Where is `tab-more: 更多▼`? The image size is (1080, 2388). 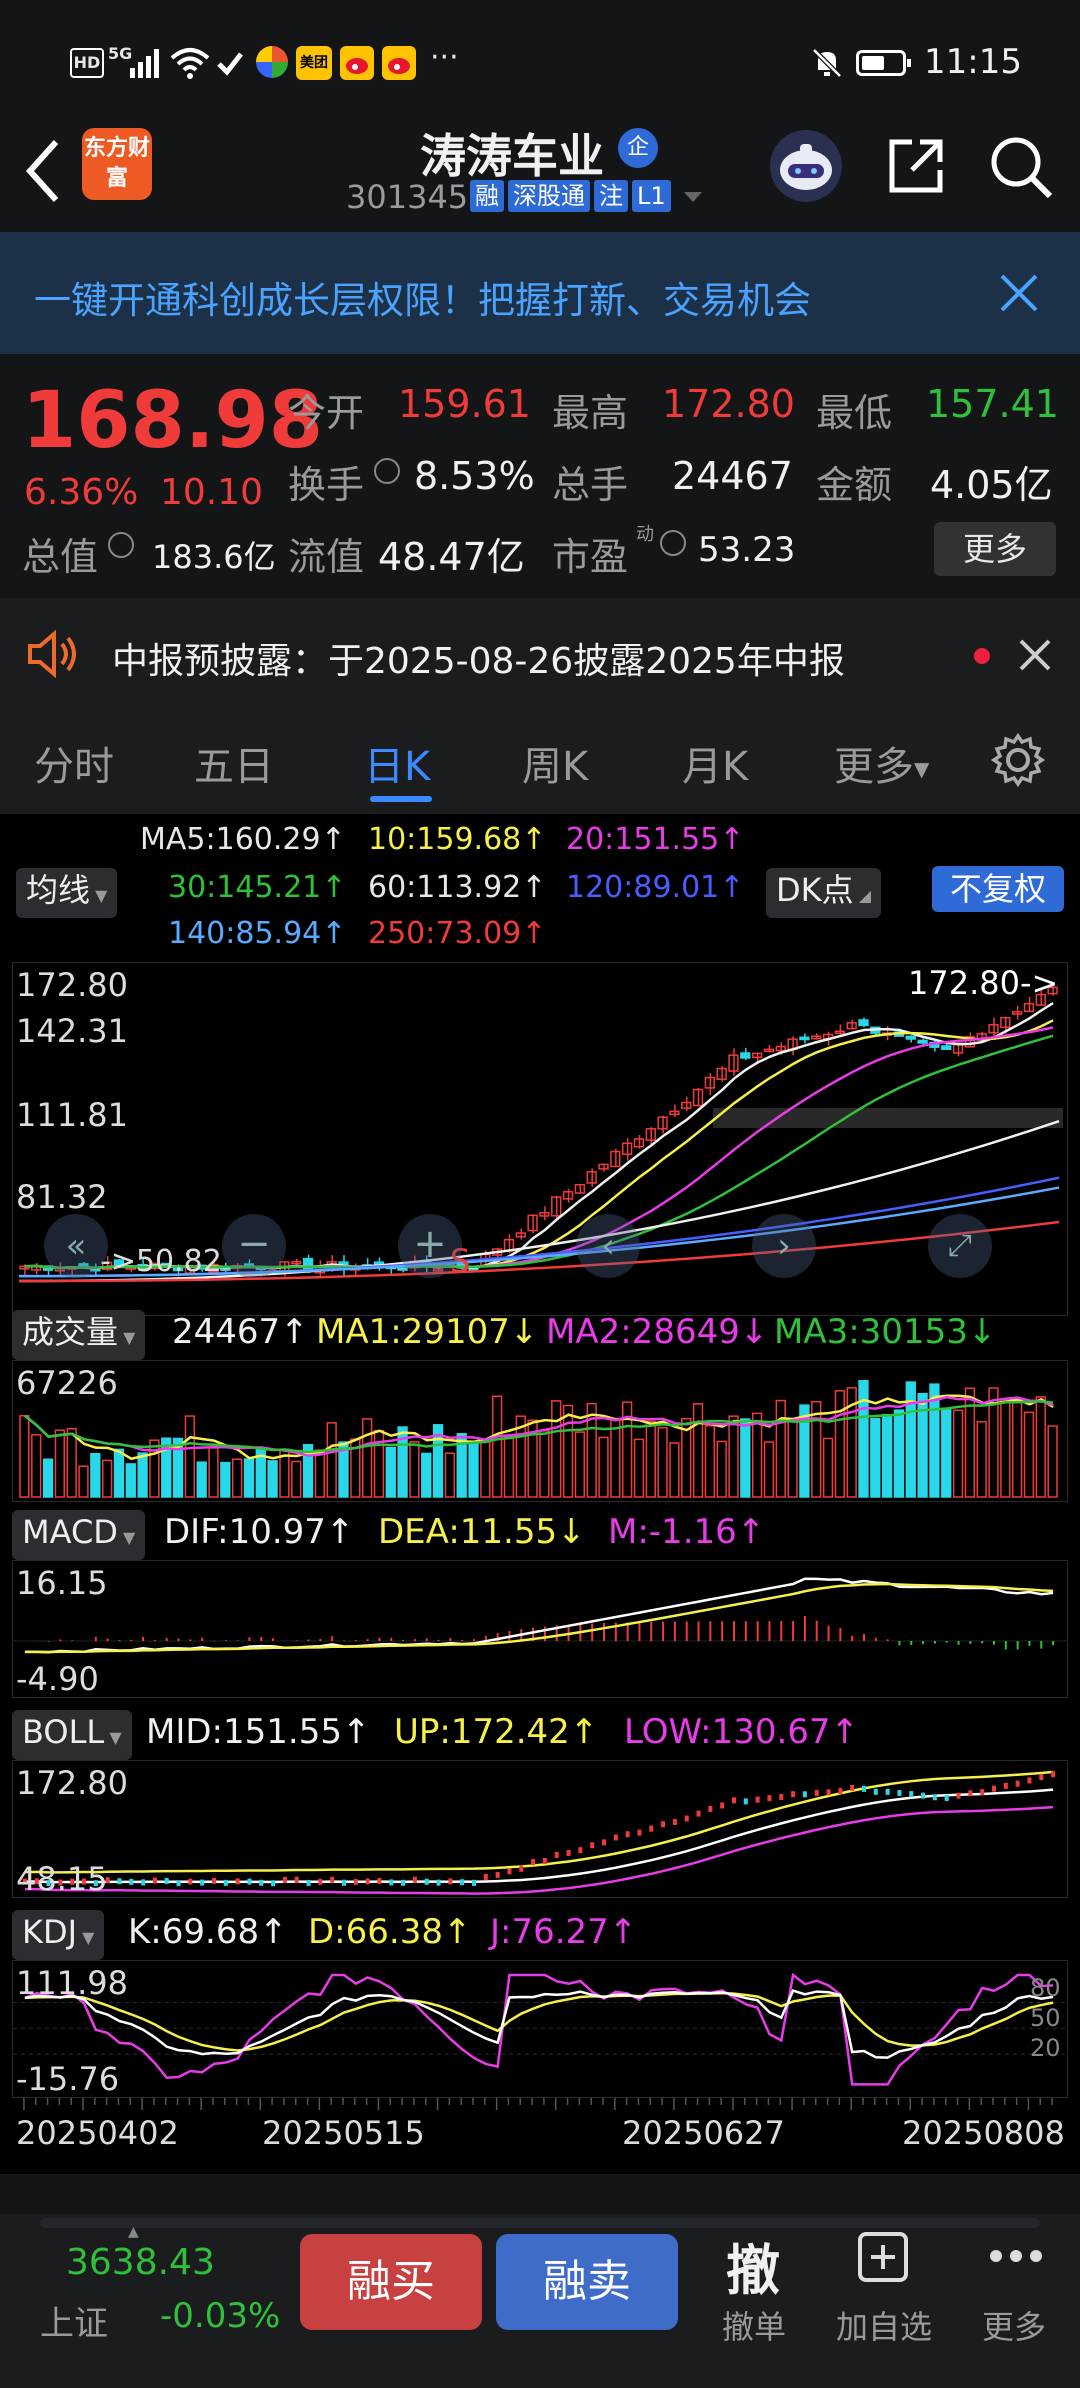 tab-more: 更多▼ is located at coordinates (881, 763).